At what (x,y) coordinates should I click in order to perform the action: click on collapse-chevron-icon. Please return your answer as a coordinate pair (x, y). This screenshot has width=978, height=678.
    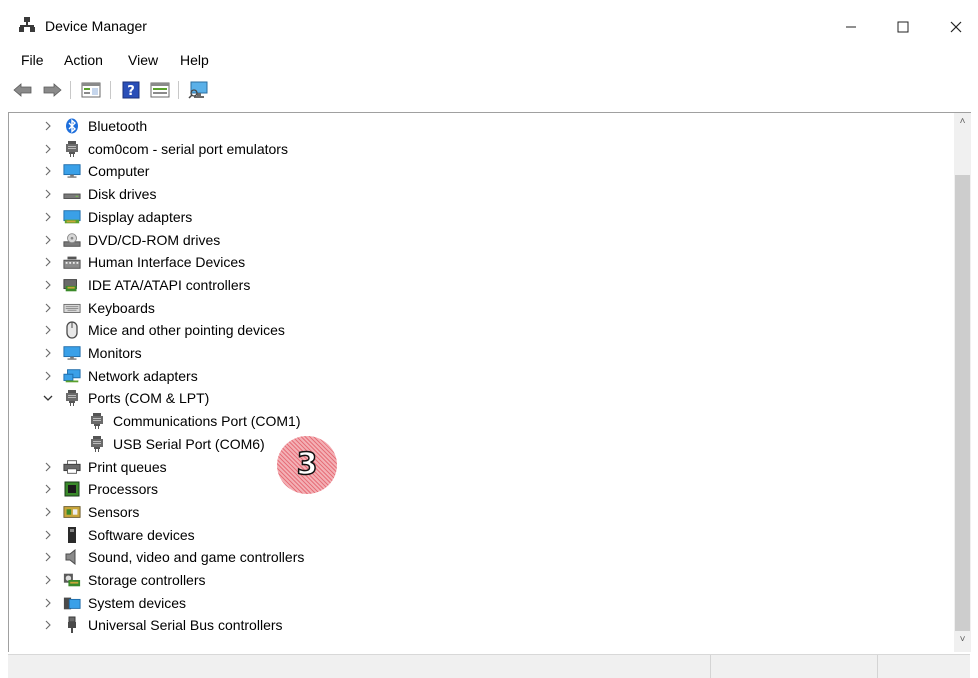
    Looking at the image, I should click on (48, 398).